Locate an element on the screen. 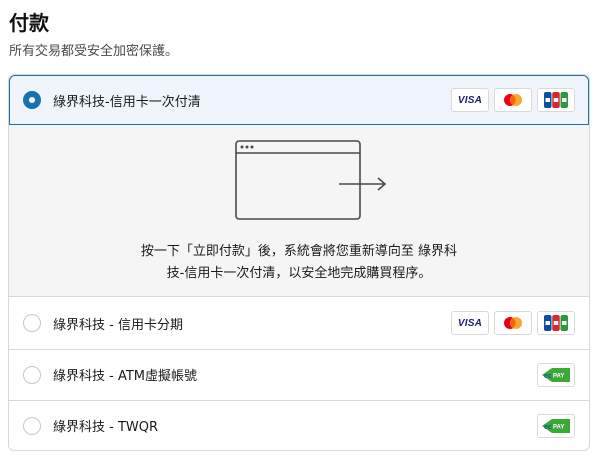 The image size is (598, 459). payment-option-label: 綠界科技-信用卡一次付清 is located at coordinates (127, 102).